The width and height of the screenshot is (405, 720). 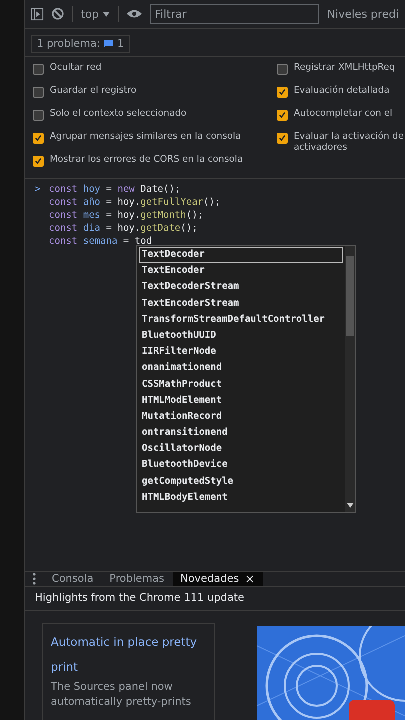 I want to click on sidebar-toggle-icon, so click(x=37, y=14).